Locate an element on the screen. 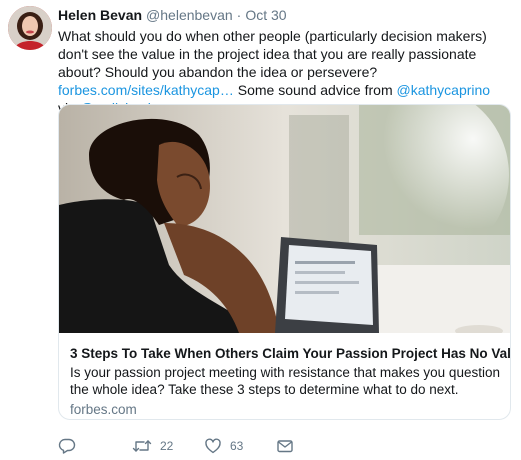  direct-message-icon is located at coordinates (285, 446).